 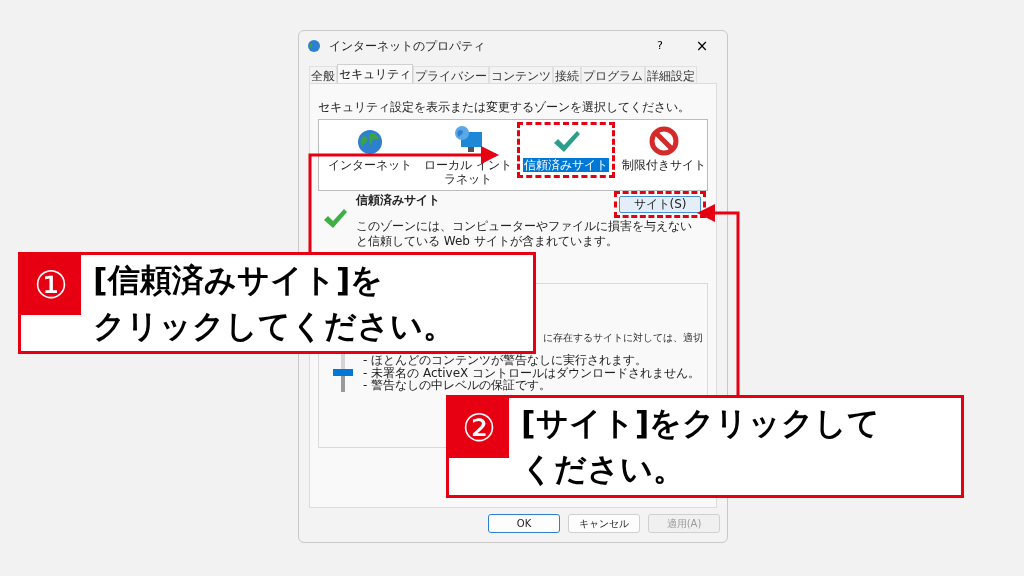 I want to click on zone-title: 信頼済みサイト, so click(x=398, y=200).